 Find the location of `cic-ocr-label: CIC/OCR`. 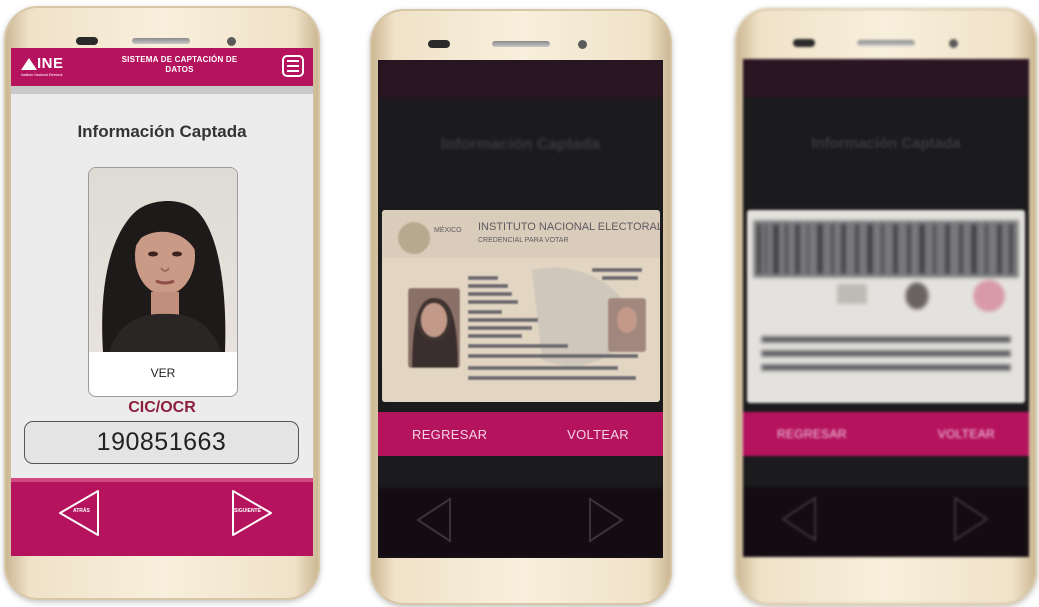

cic-ocr-label: CIC/OCR is located at coordinates (162, 407).